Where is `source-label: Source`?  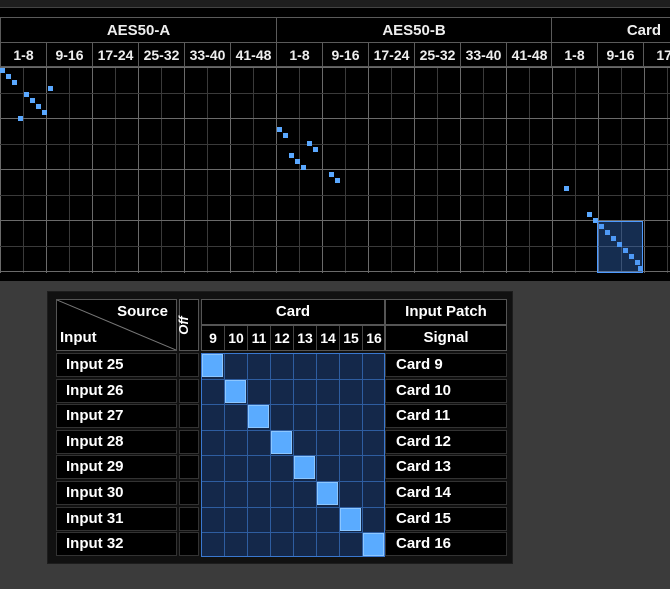 source-label: Source is located at coordinates (142, 311).